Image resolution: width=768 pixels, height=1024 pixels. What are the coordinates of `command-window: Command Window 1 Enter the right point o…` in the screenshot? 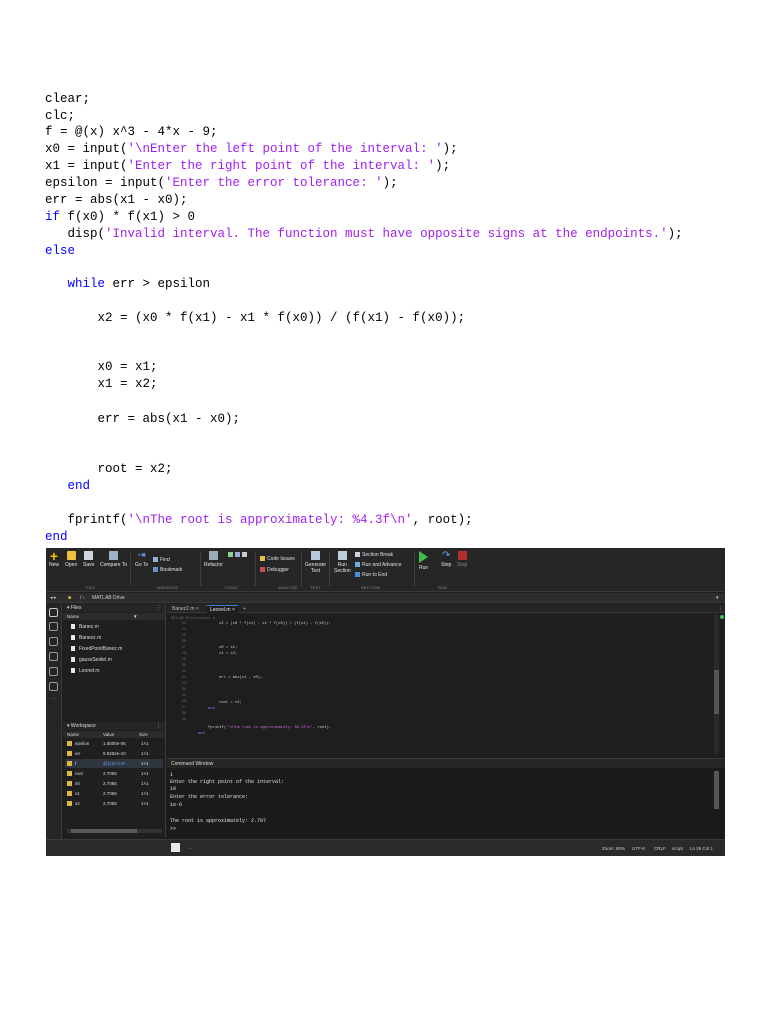 It's located at (446, 798).